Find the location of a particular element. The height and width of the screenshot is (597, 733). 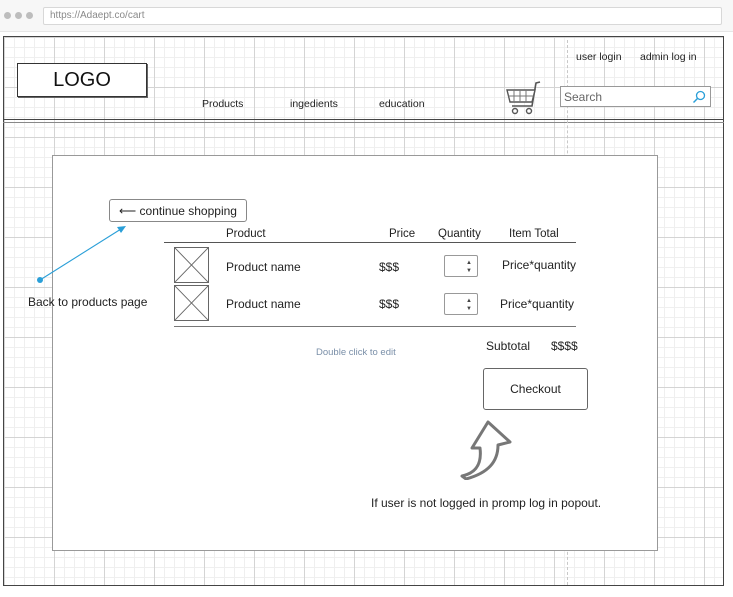

logo: LOGO is located at coordinates (82, 80).